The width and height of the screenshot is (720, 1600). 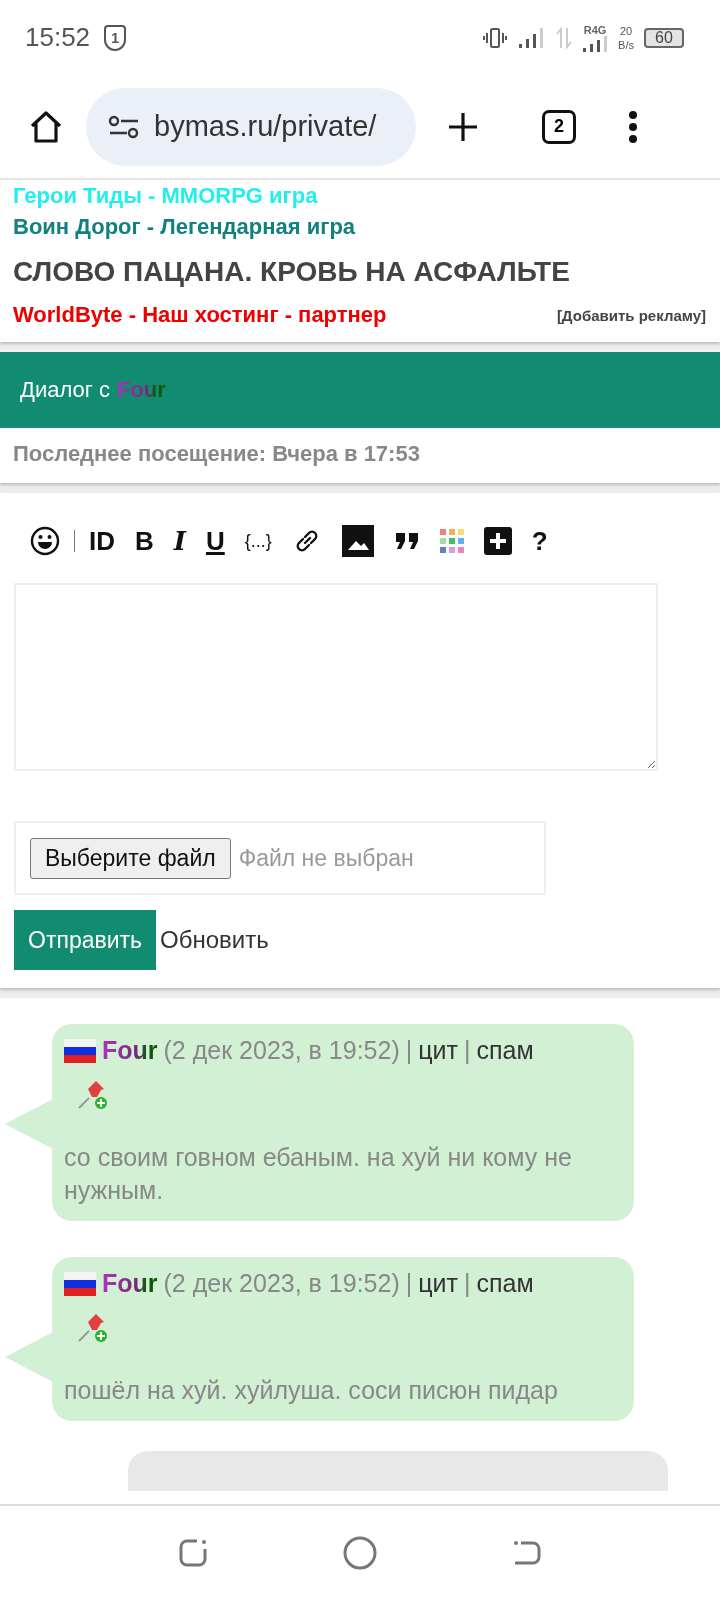 What do you see at coordinates (357, 541) in the screenshot?
I see `image-icon` at bounding box center [357, 541].